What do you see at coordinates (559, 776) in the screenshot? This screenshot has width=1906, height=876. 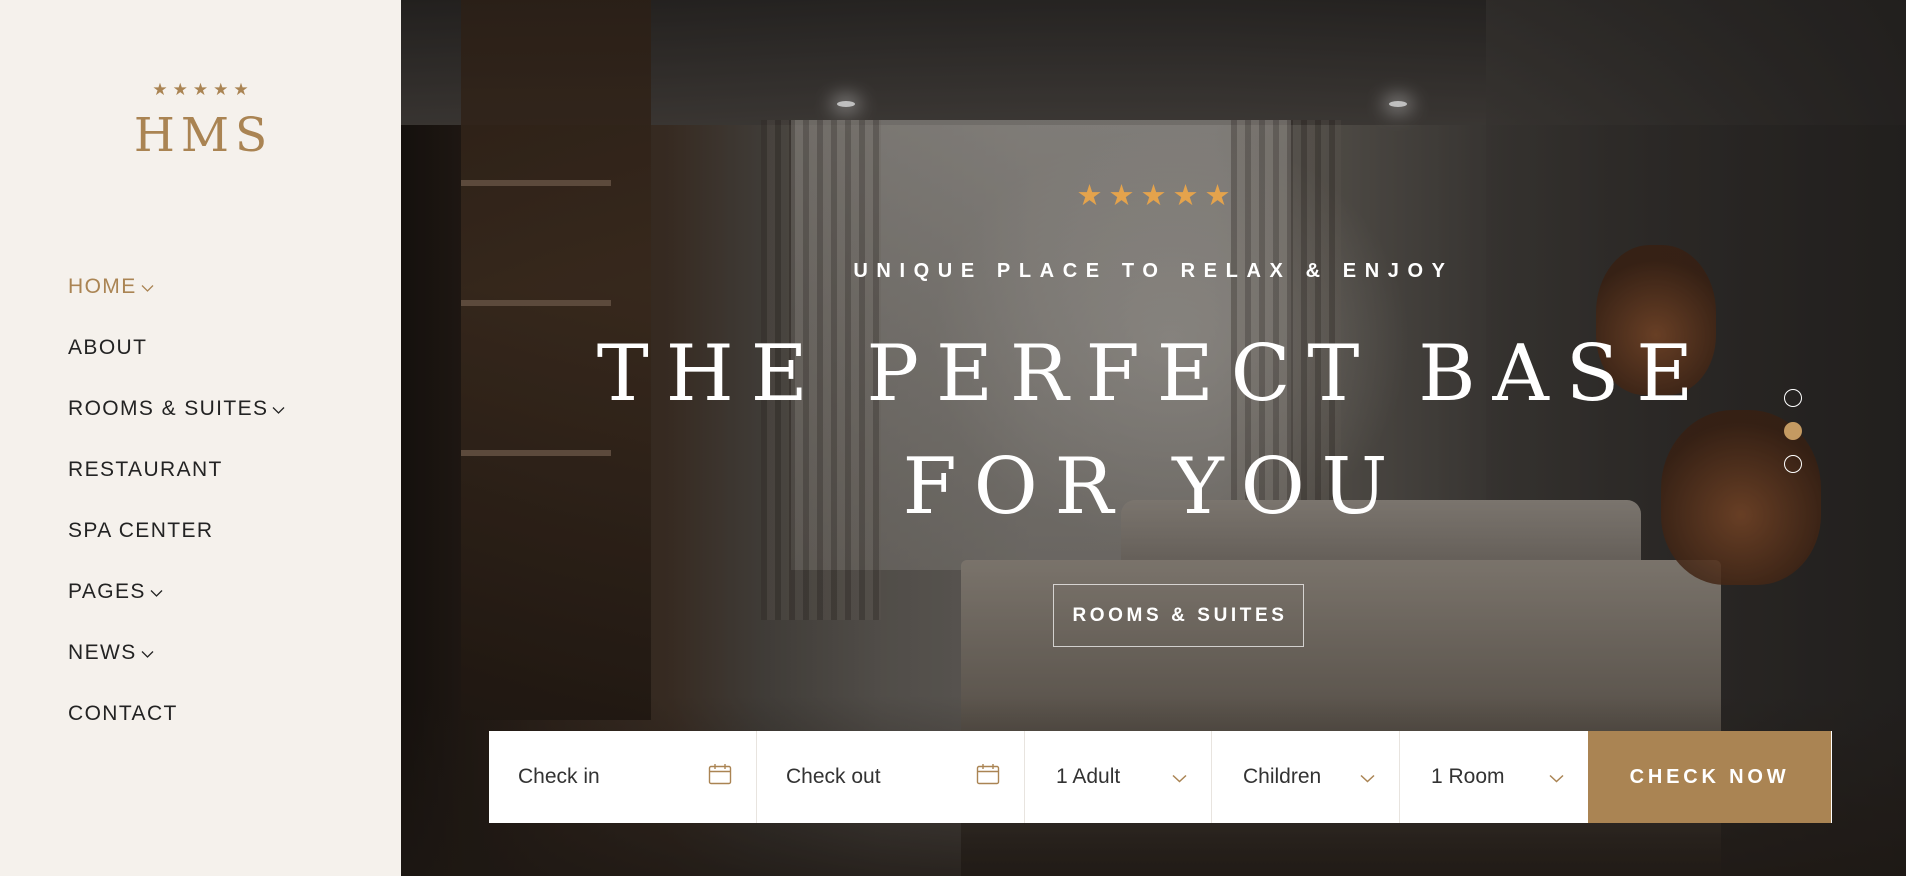 I see `check-in-placeholder: Check in` at bounding box center [559, 776].